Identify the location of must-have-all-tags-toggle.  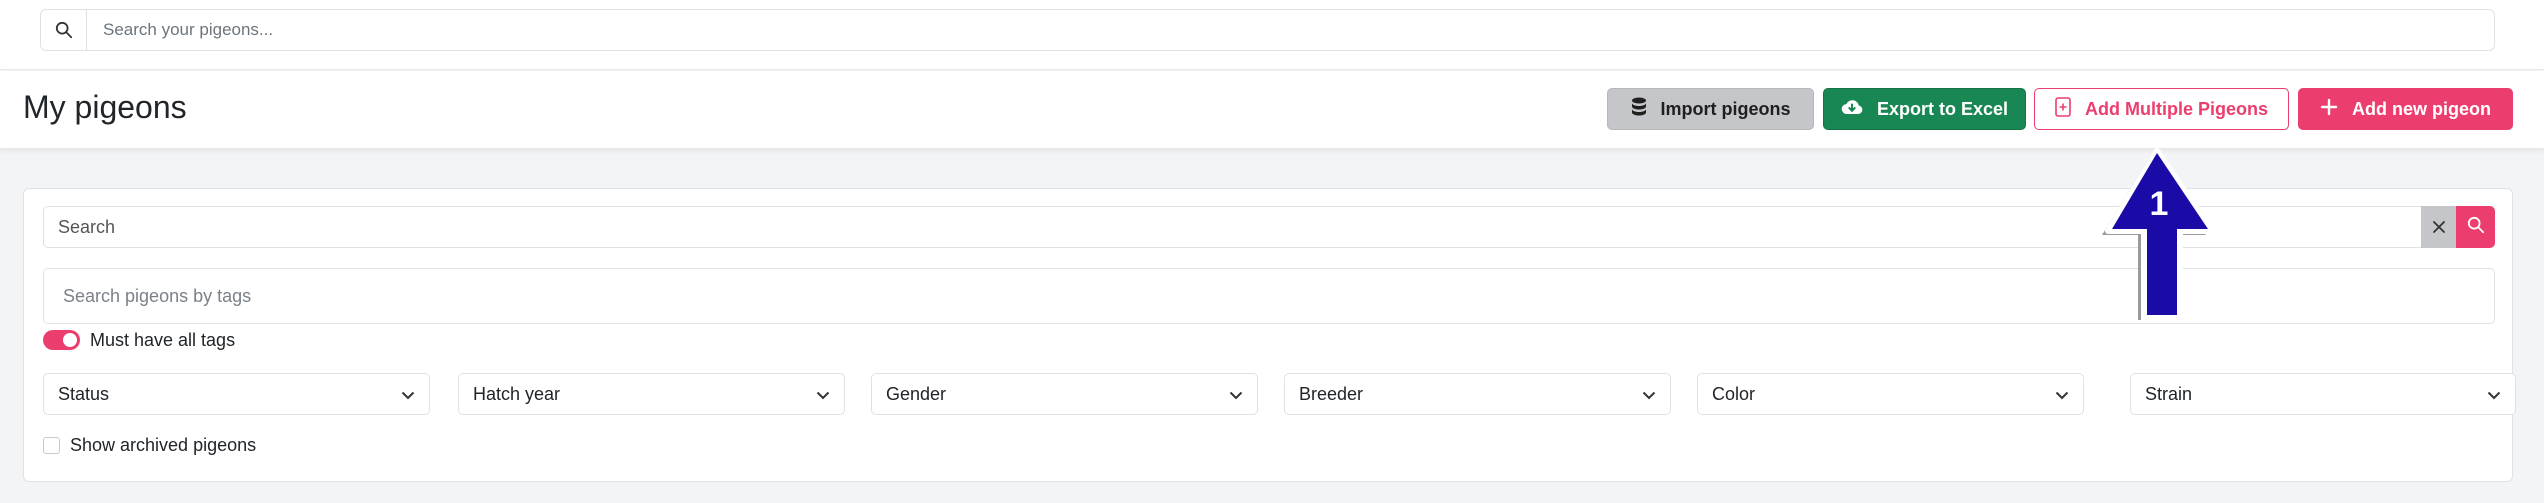
(61, 340).